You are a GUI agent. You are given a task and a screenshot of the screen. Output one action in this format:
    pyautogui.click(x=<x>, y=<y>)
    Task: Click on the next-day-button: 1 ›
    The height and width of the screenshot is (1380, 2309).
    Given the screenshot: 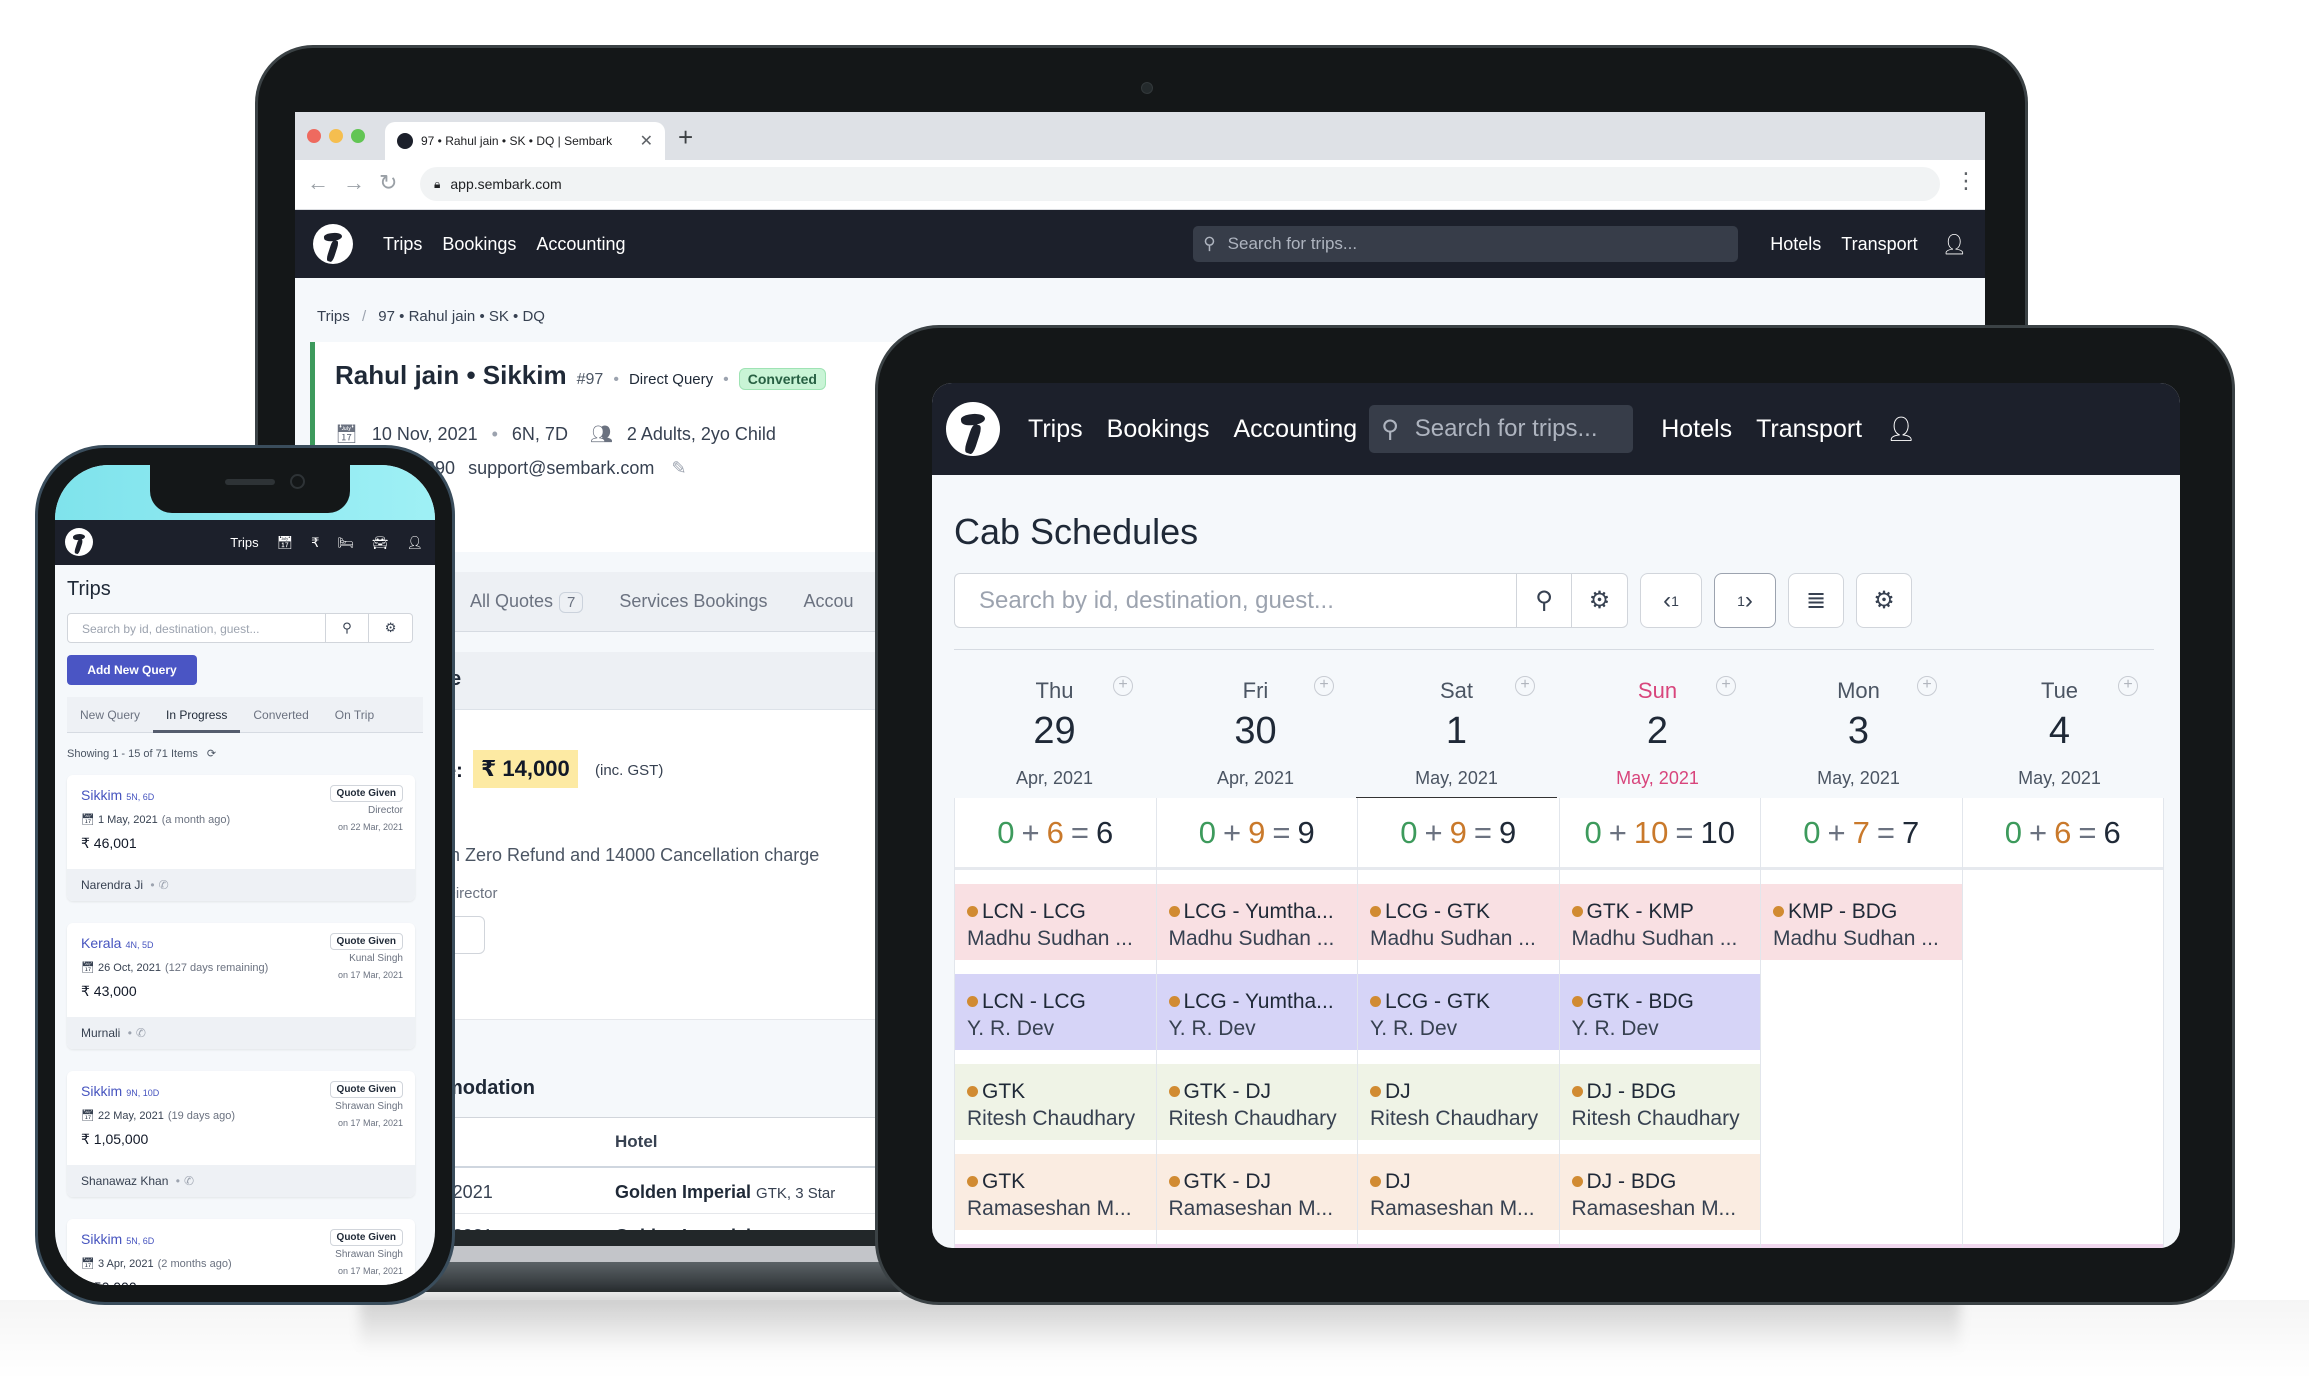 What is the action you would take?
    pyautogui.click(x=1745, y=600)
    